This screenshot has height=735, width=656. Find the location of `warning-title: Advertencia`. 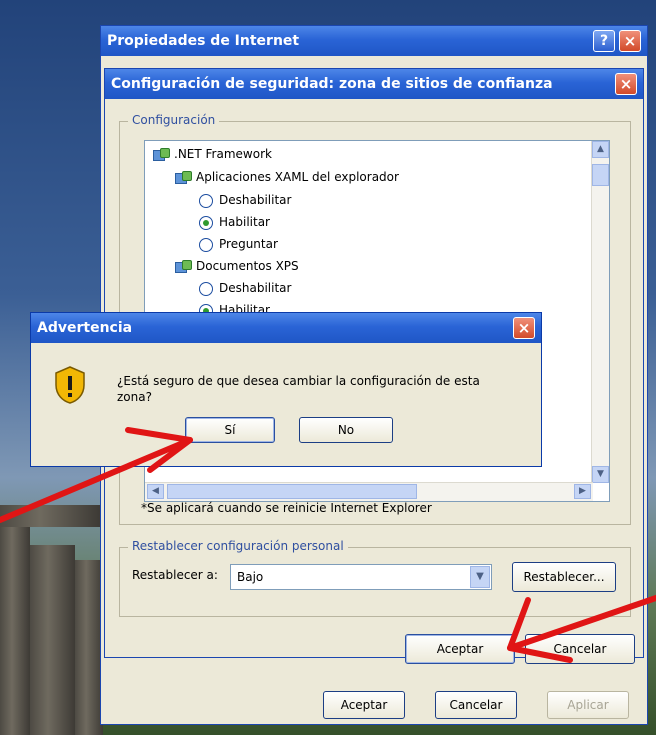

warning-title: Advertencia is located at coordinates (85, 328).